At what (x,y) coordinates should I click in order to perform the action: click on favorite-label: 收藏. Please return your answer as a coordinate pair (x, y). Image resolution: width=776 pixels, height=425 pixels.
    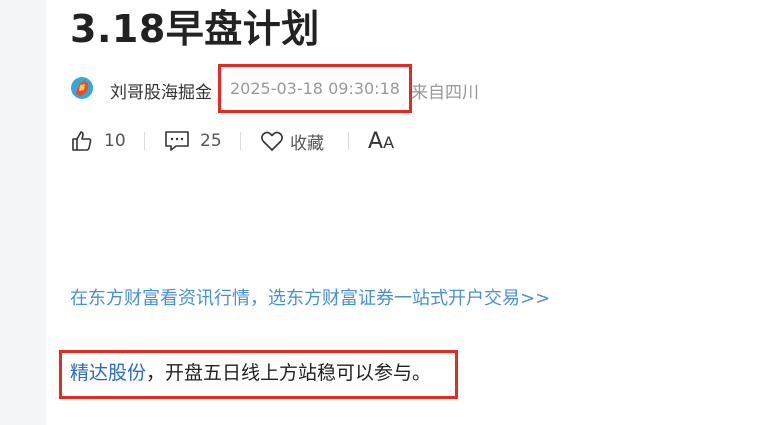
    Looking at the image, I should click on (307, 143).